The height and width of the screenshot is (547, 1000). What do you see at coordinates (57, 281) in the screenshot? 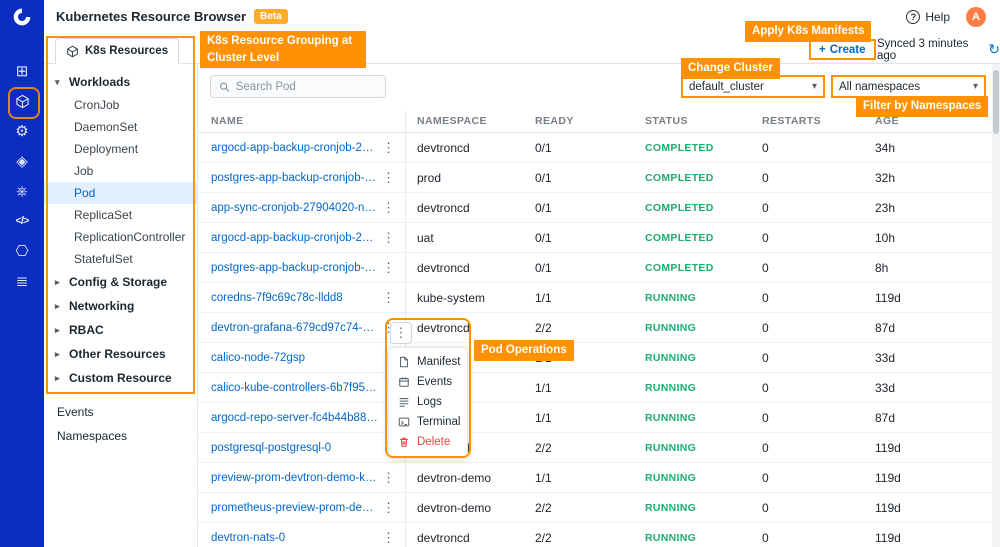
I see `caret-right-icon: ▸` at bounding box center [57, 281].